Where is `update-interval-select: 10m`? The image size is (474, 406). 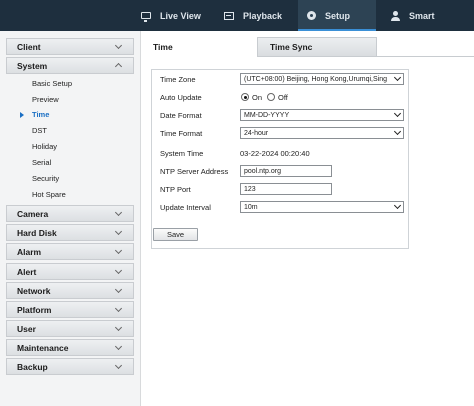 update-interval-select: 10m is located at coordinates (322, 207).